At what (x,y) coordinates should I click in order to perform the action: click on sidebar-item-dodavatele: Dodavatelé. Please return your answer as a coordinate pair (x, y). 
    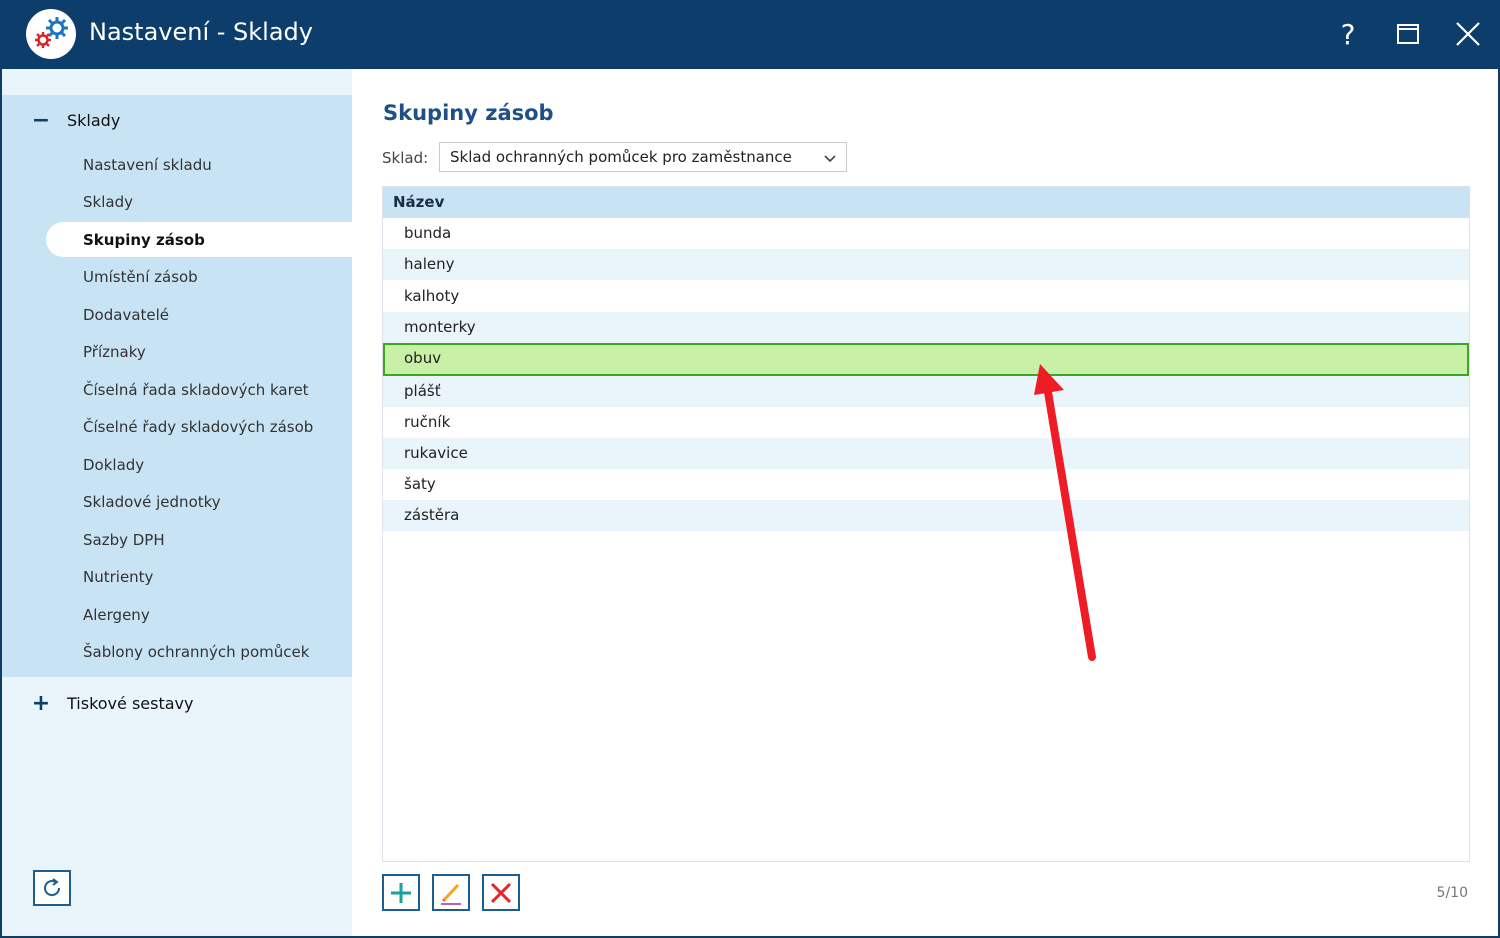
    Looking at the image, I should click on (199, 314).